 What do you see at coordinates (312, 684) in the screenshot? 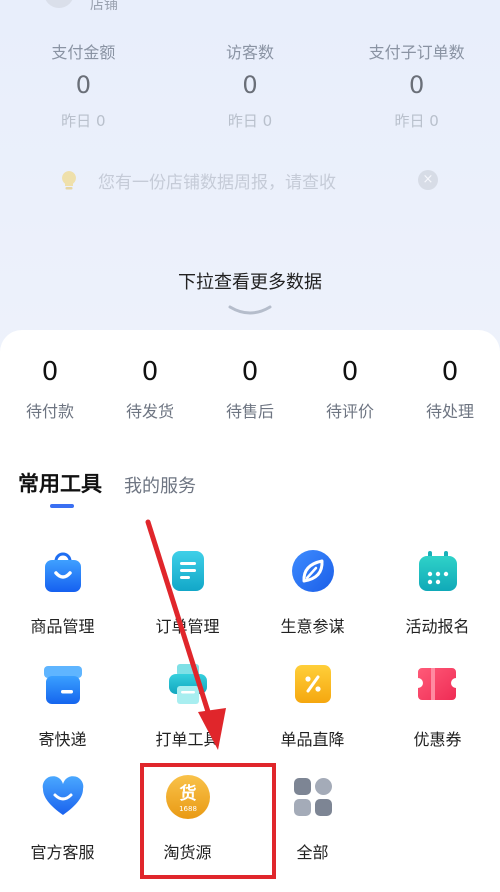
I see `discount-tag-icon` at bounding box center [312, 684].